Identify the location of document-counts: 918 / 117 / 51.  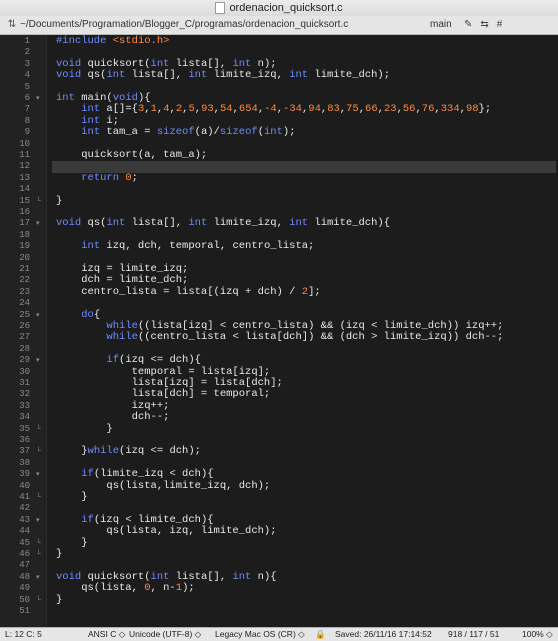
(474, 634).